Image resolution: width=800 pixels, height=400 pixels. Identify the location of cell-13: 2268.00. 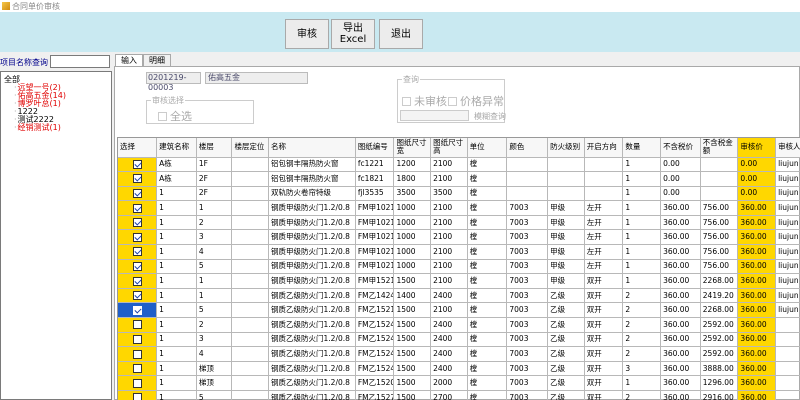
(719, 281).